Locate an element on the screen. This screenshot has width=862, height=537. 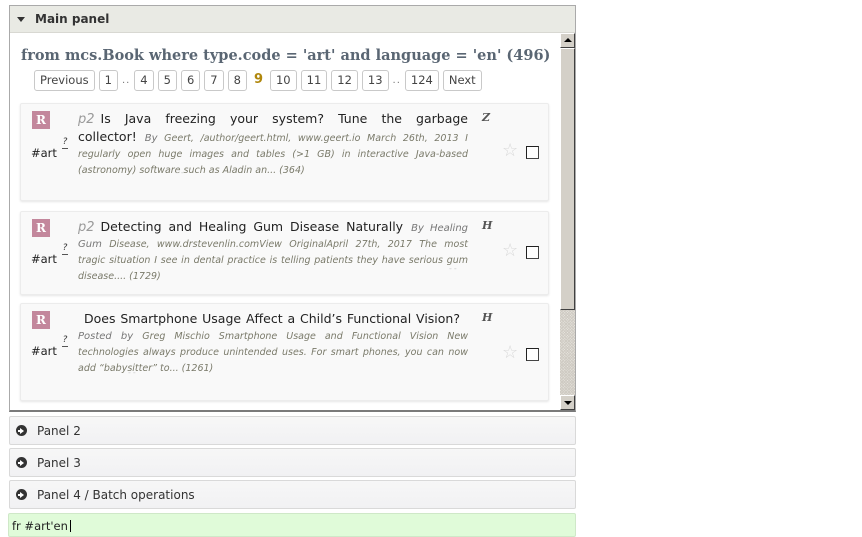
page-button: 5 is located at coordinates (167, 80).